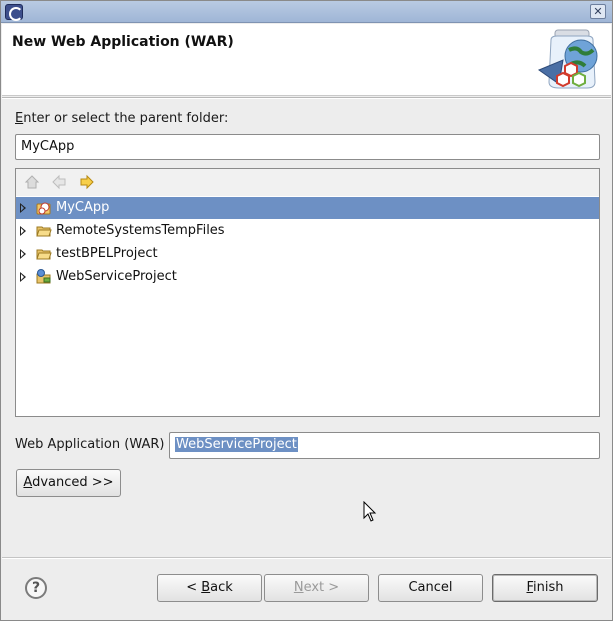  Describe the element at coordinates (14, 12) in the screenshot. I see `eclipse-app-icon` at that location.